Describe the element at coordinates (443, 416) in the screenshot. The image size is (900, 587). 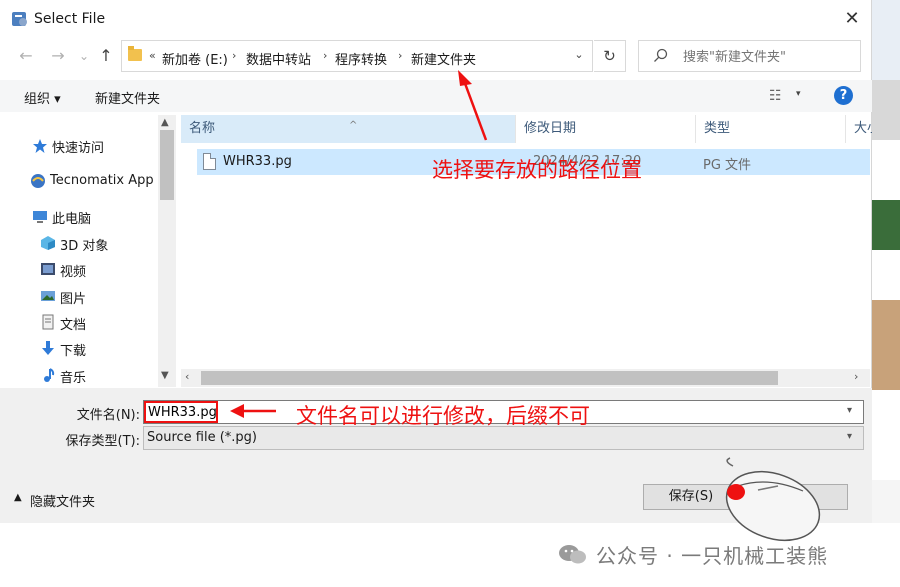
I see `annotation-filename-note: 文件名可以进行修改，后缀不可` at that location.